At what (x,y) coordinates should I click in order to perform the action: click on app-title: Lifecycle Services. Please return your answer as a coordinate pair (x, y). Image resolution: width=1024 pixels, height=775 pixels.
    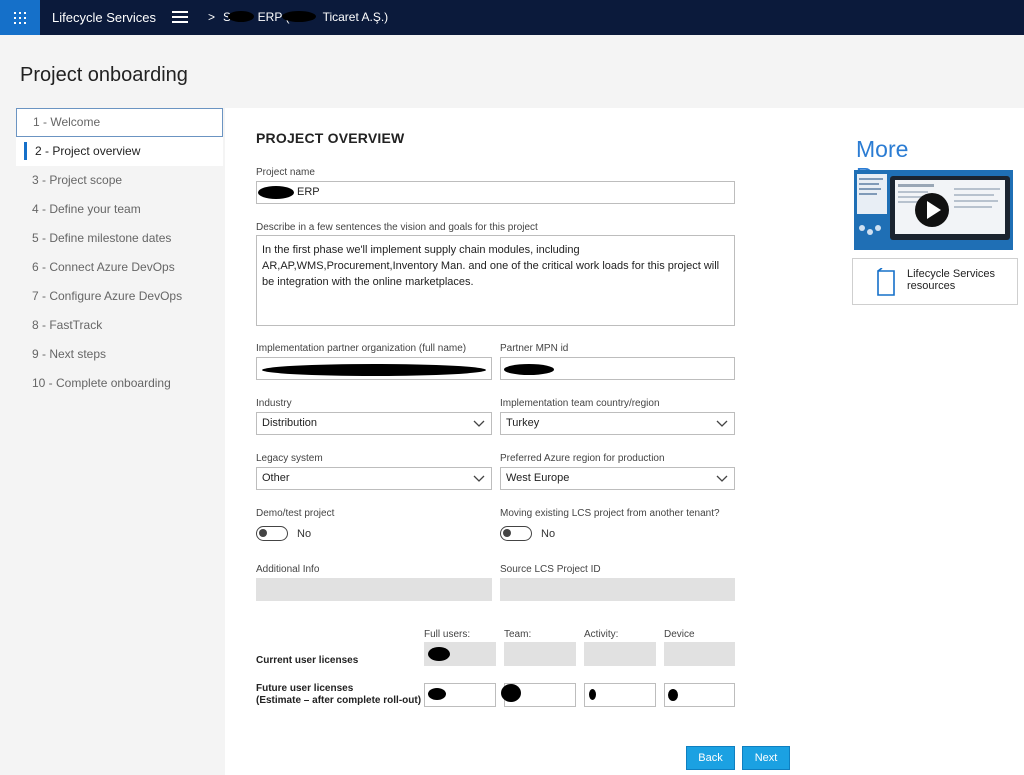
    Looking at the image, I should click on (104, 17).